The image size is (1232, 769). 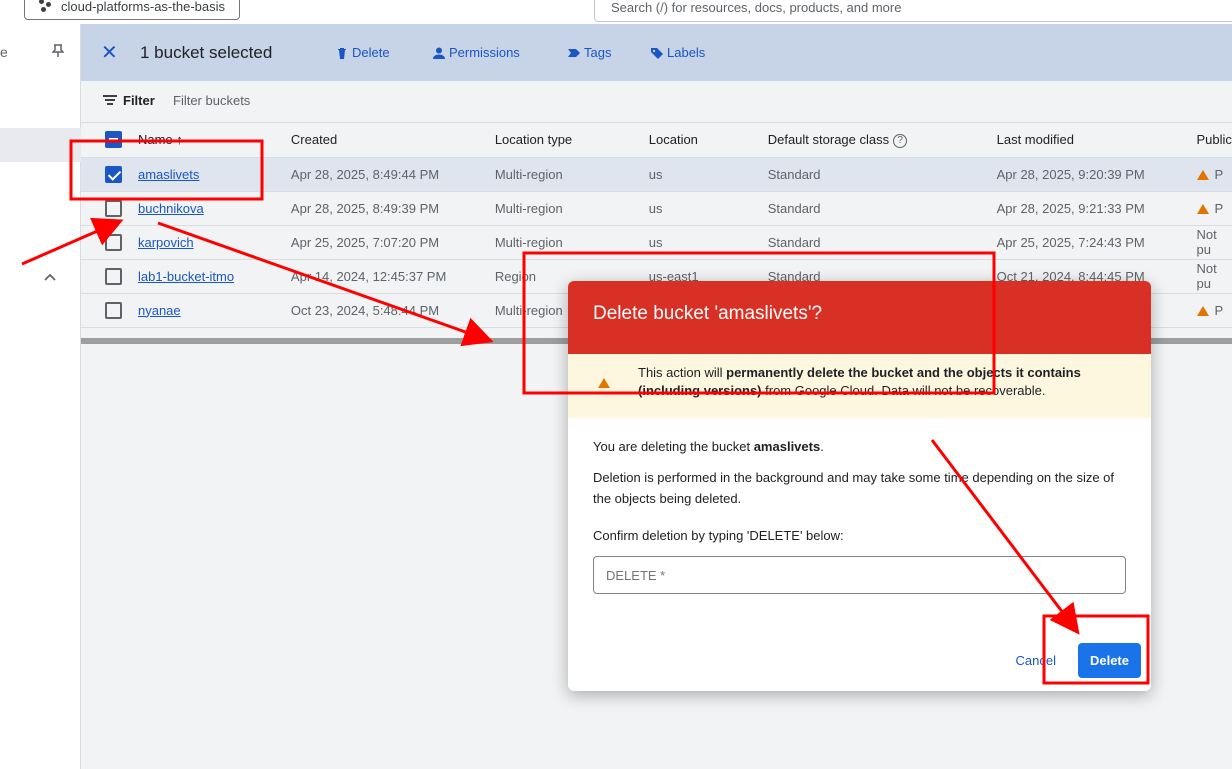 What do you see at coordinates (46, 6) in the screenshot?
I see `project-icon` at bounding box center [46, 6].